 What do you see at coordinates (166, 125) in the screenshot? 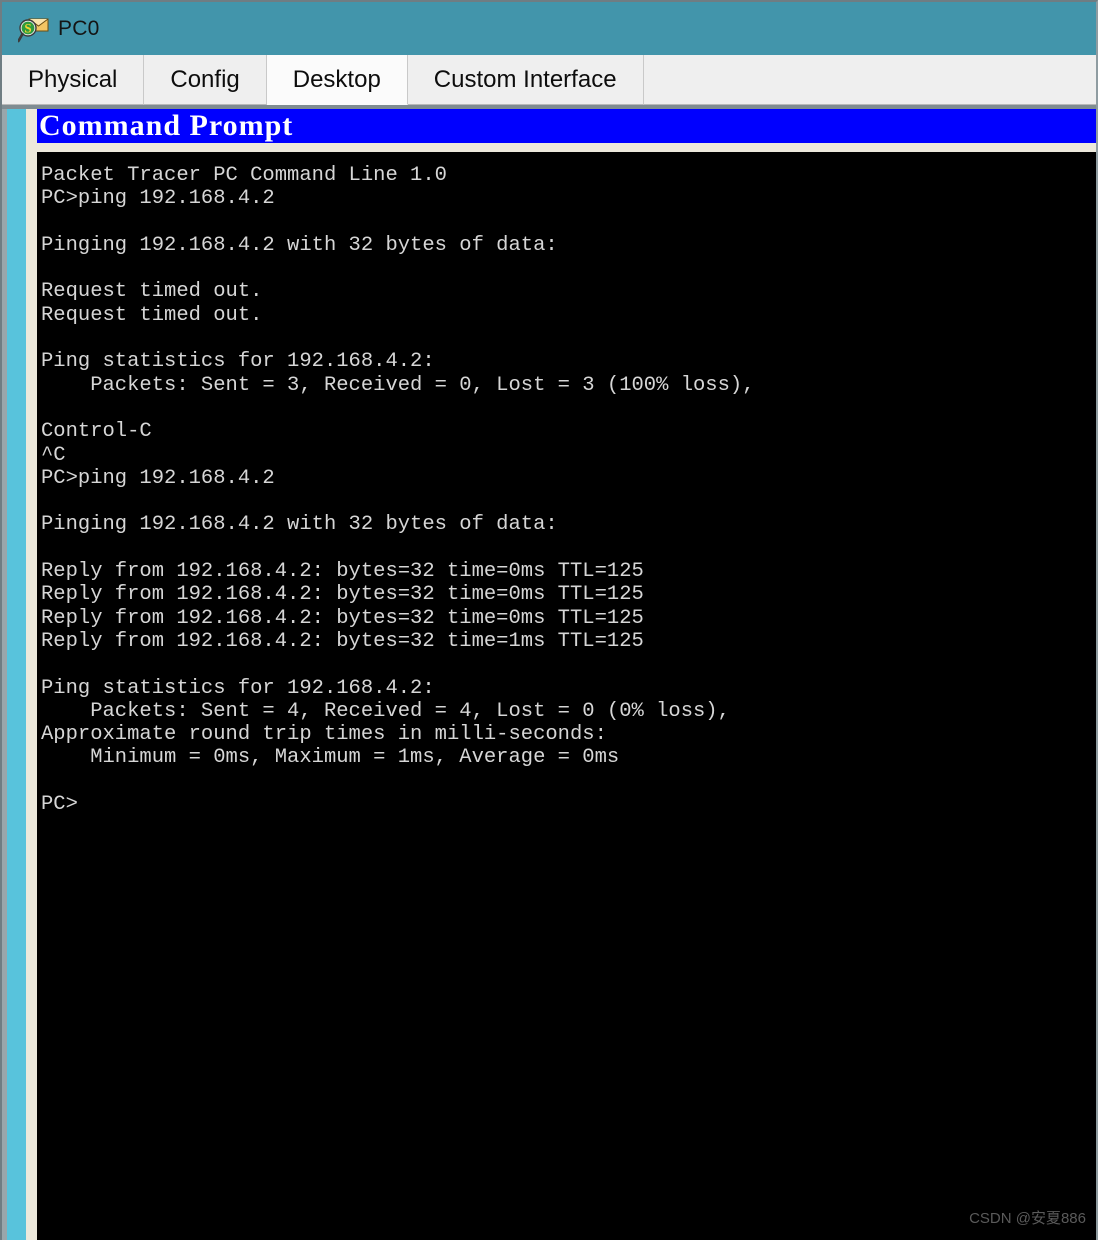
I see `command-prompt-title-label: Command Prompt` at bounding box center [166, 125].